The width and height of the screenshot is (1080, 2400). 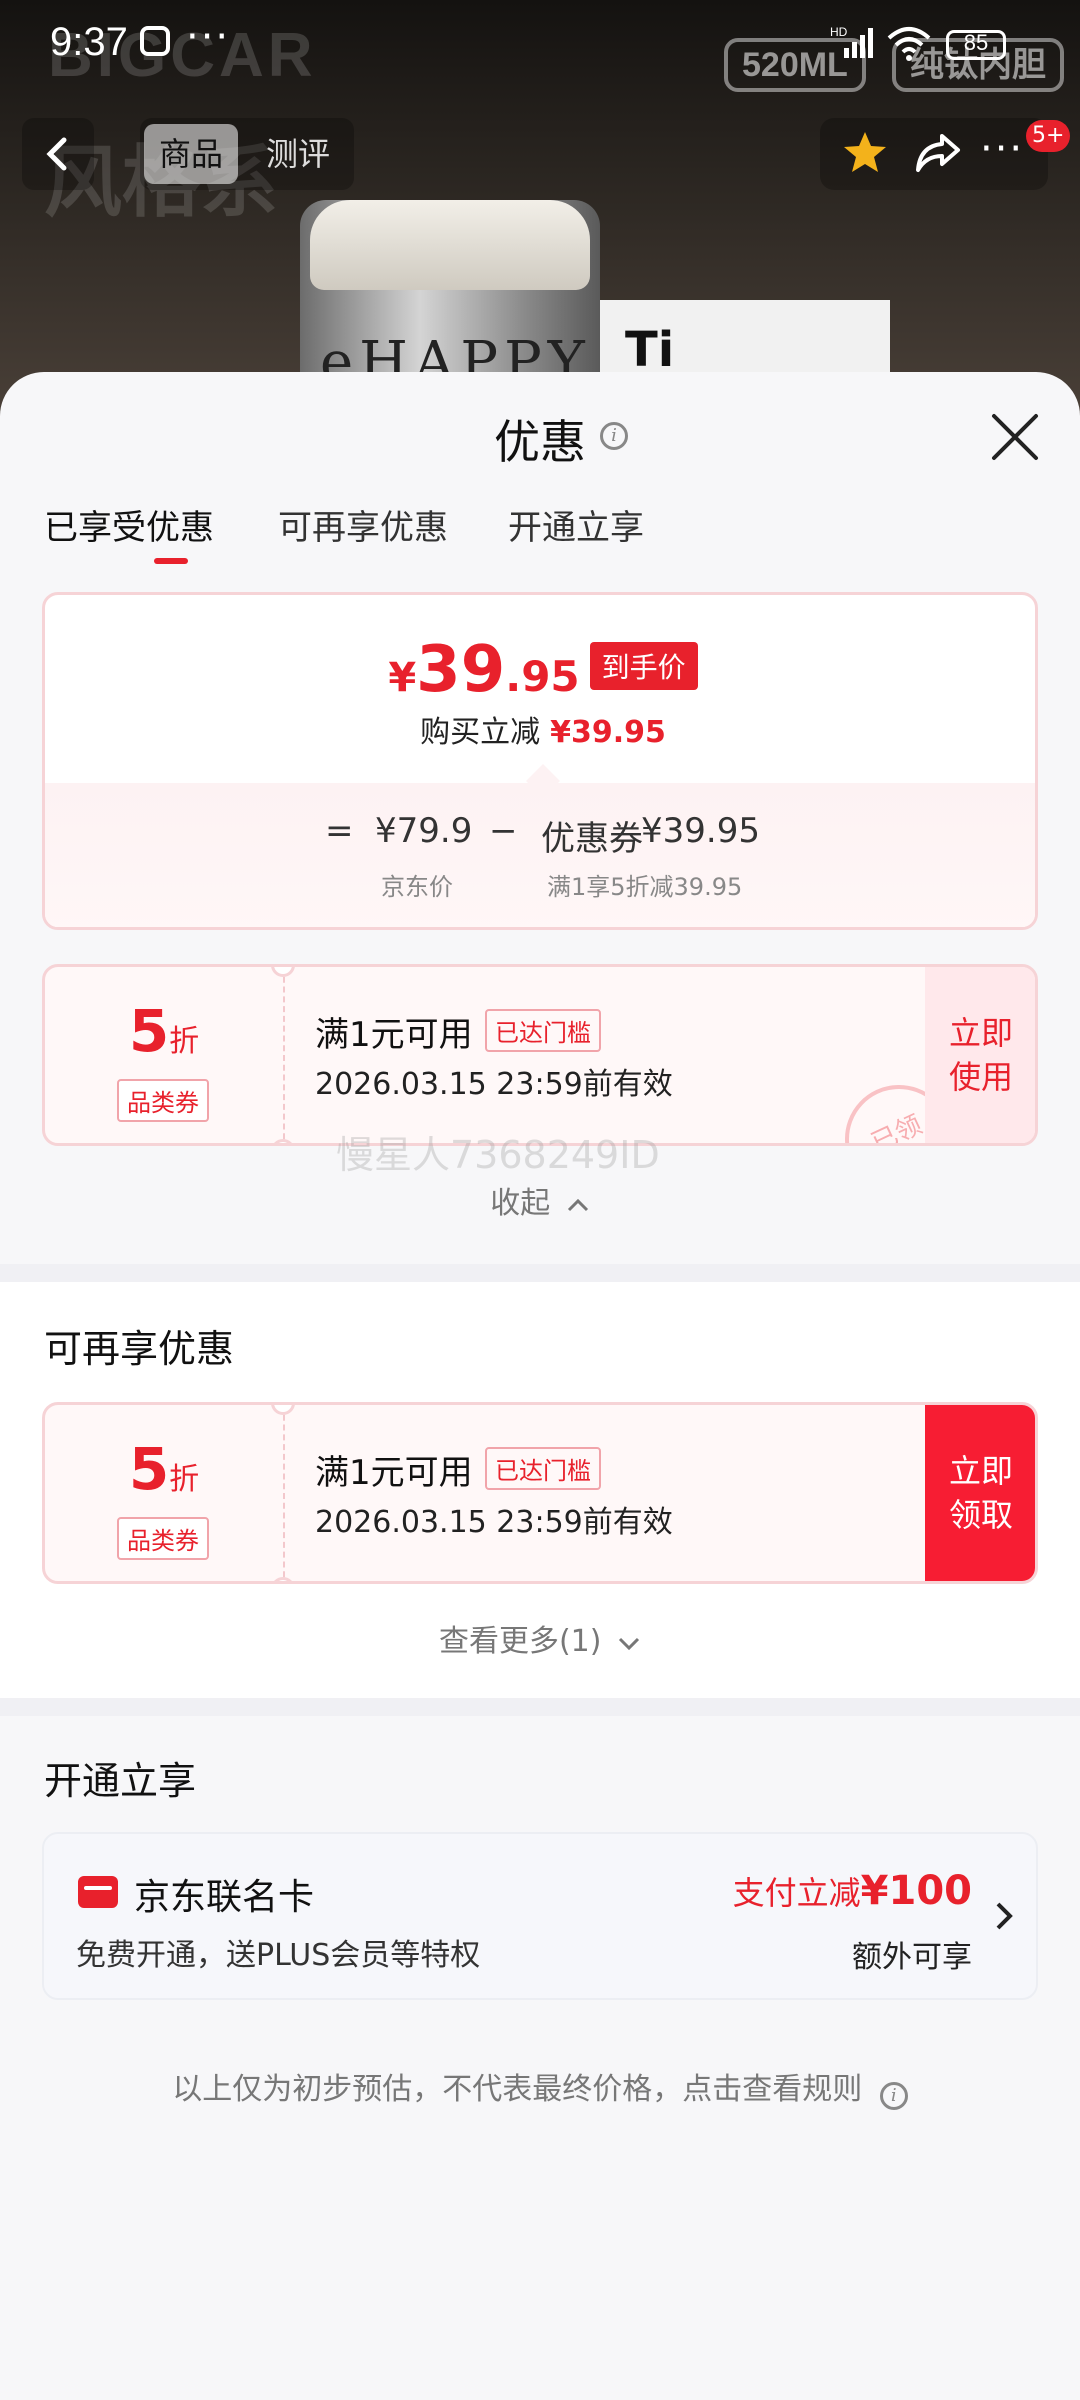 I want to click on battery-level: 85, so click(x=976, y=42).